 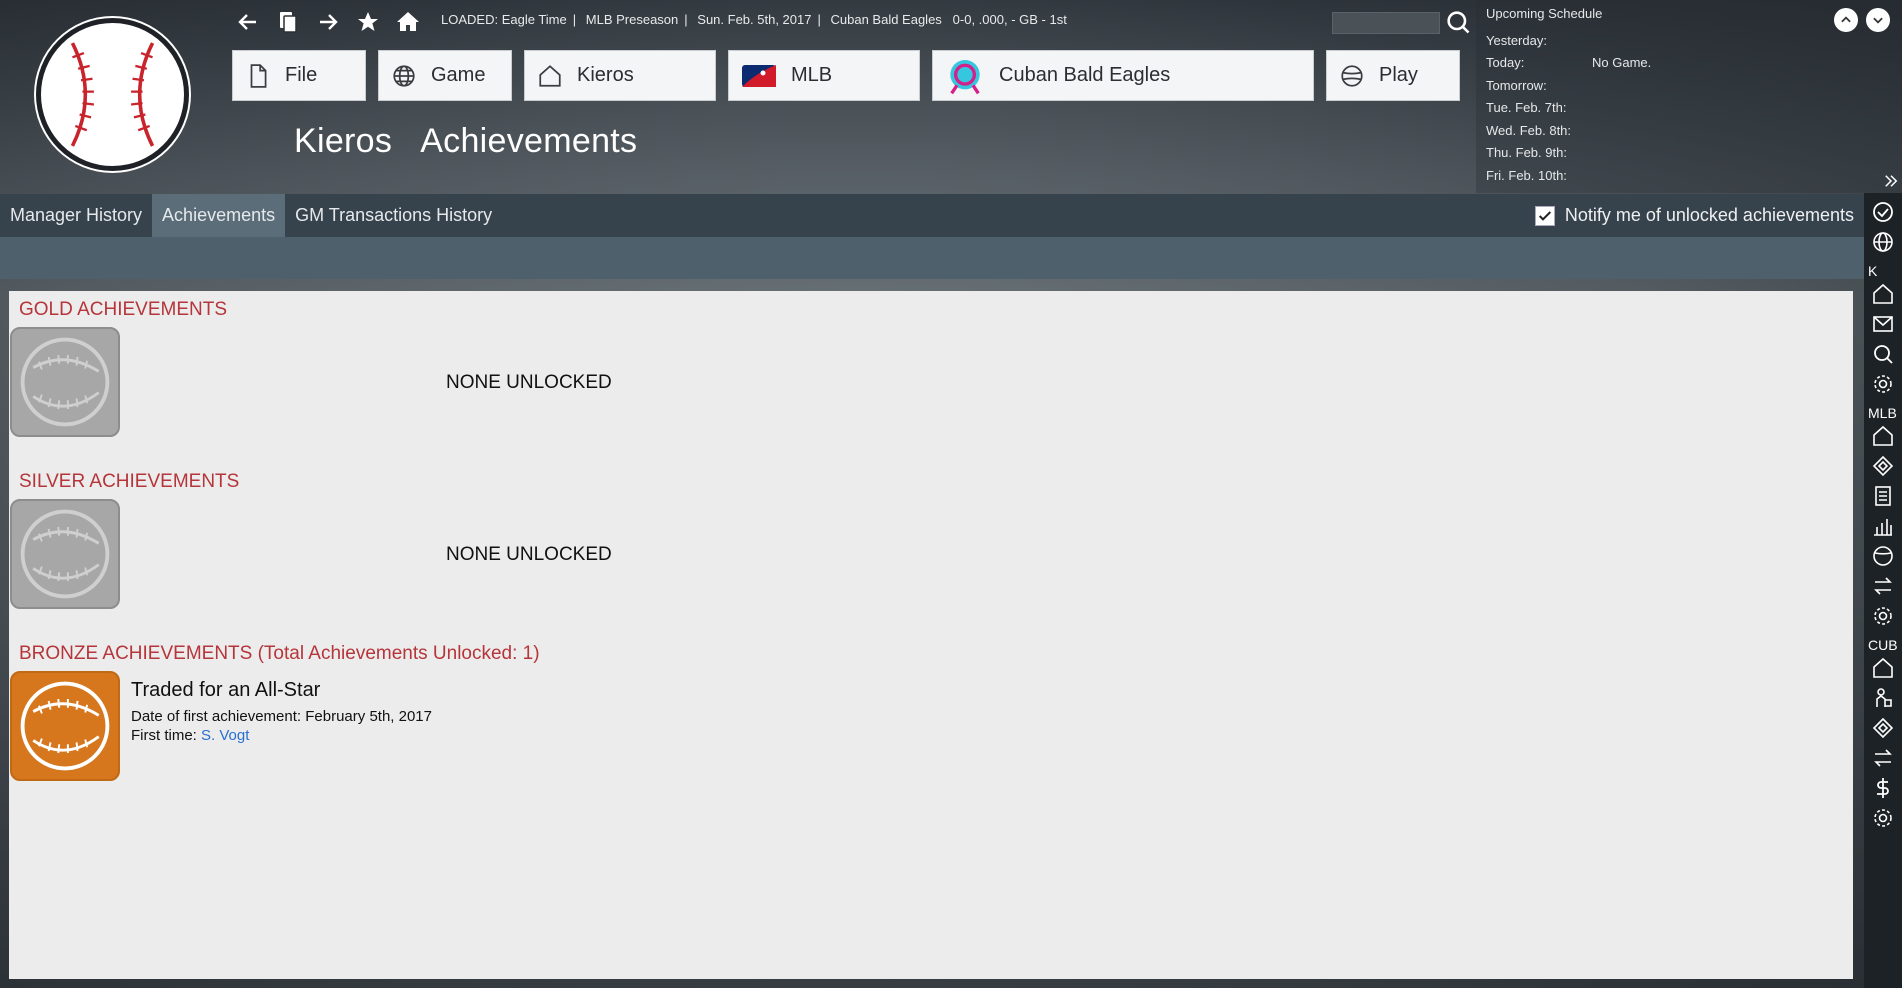 I want to click on schedule-row: Tue. Feb. 7th:, so click(x=1689, y=108).